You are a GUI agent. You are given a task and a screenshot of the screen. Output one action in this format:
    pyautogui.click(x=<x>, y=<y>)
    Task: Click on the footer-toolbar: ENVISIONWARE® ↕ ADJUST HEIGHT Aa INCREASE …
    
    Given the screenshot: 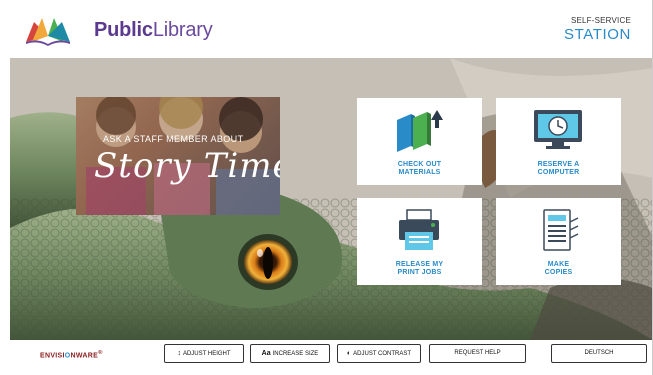 What is the action you would take?
    pyautogui.click(x=326, y=357)
    